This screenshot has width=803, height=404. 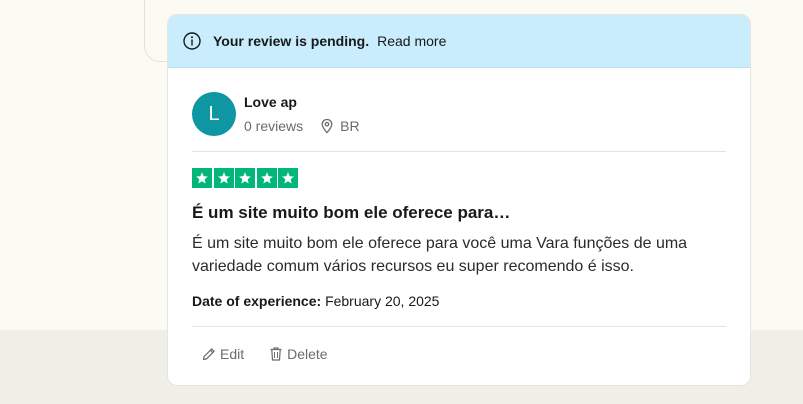 What do you see at coordinates (327, 126) in the screenshot?
I see `location-pin-icon` at bounding box center [327, 126].